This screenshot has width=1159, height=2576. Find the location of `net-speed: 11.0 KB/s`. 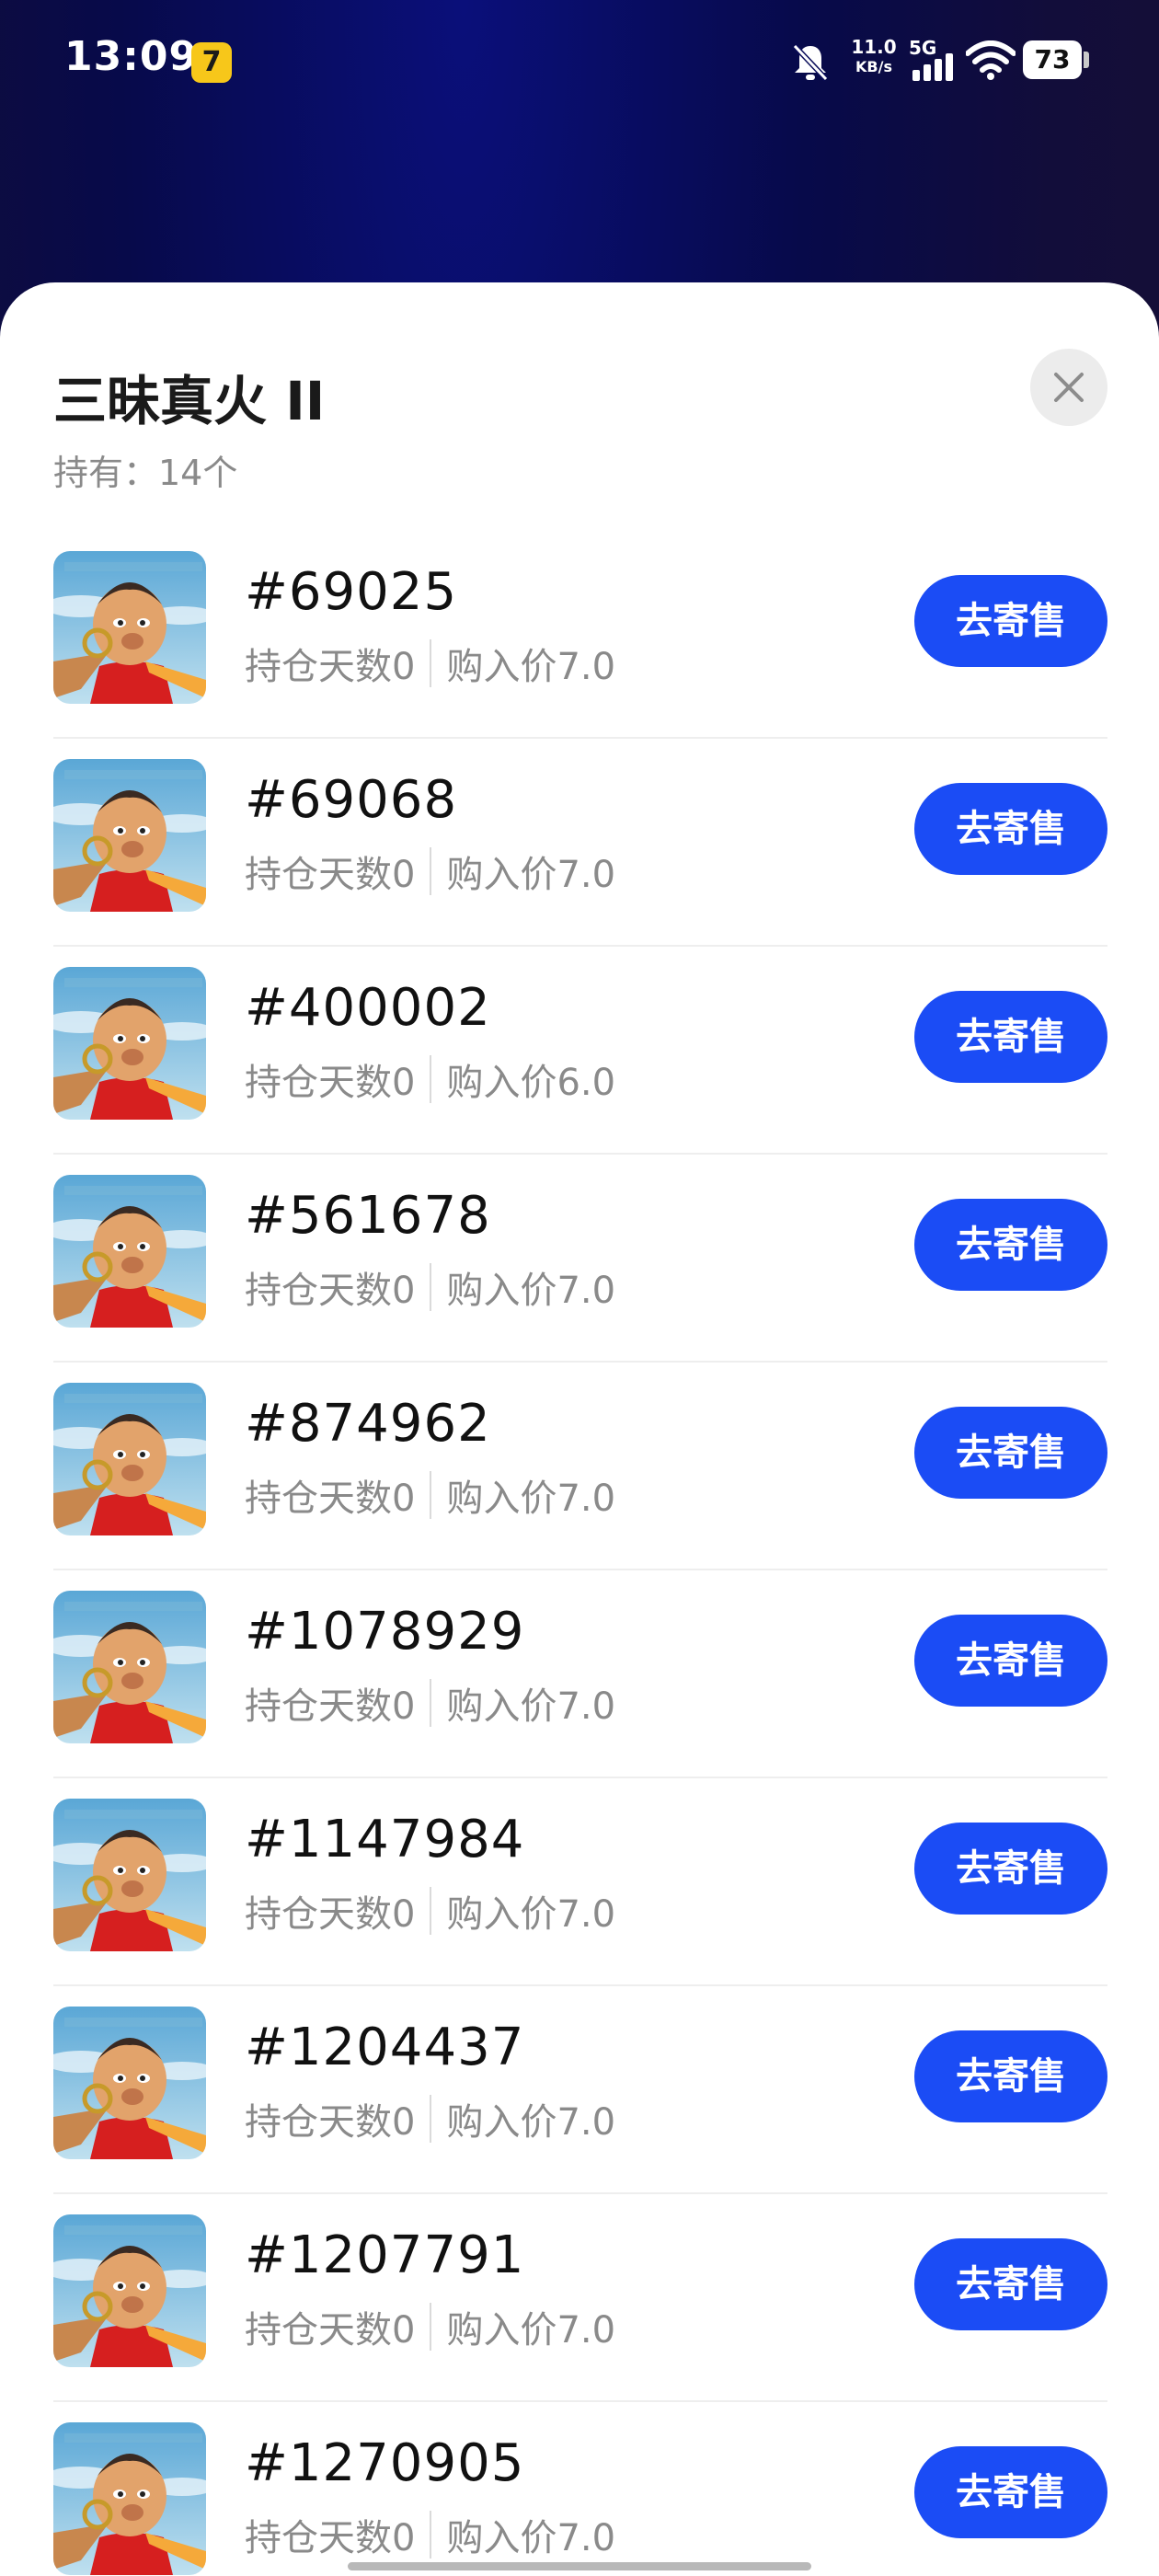

net-speed: 11.0 KB/s is located at coordinates (873, 57).